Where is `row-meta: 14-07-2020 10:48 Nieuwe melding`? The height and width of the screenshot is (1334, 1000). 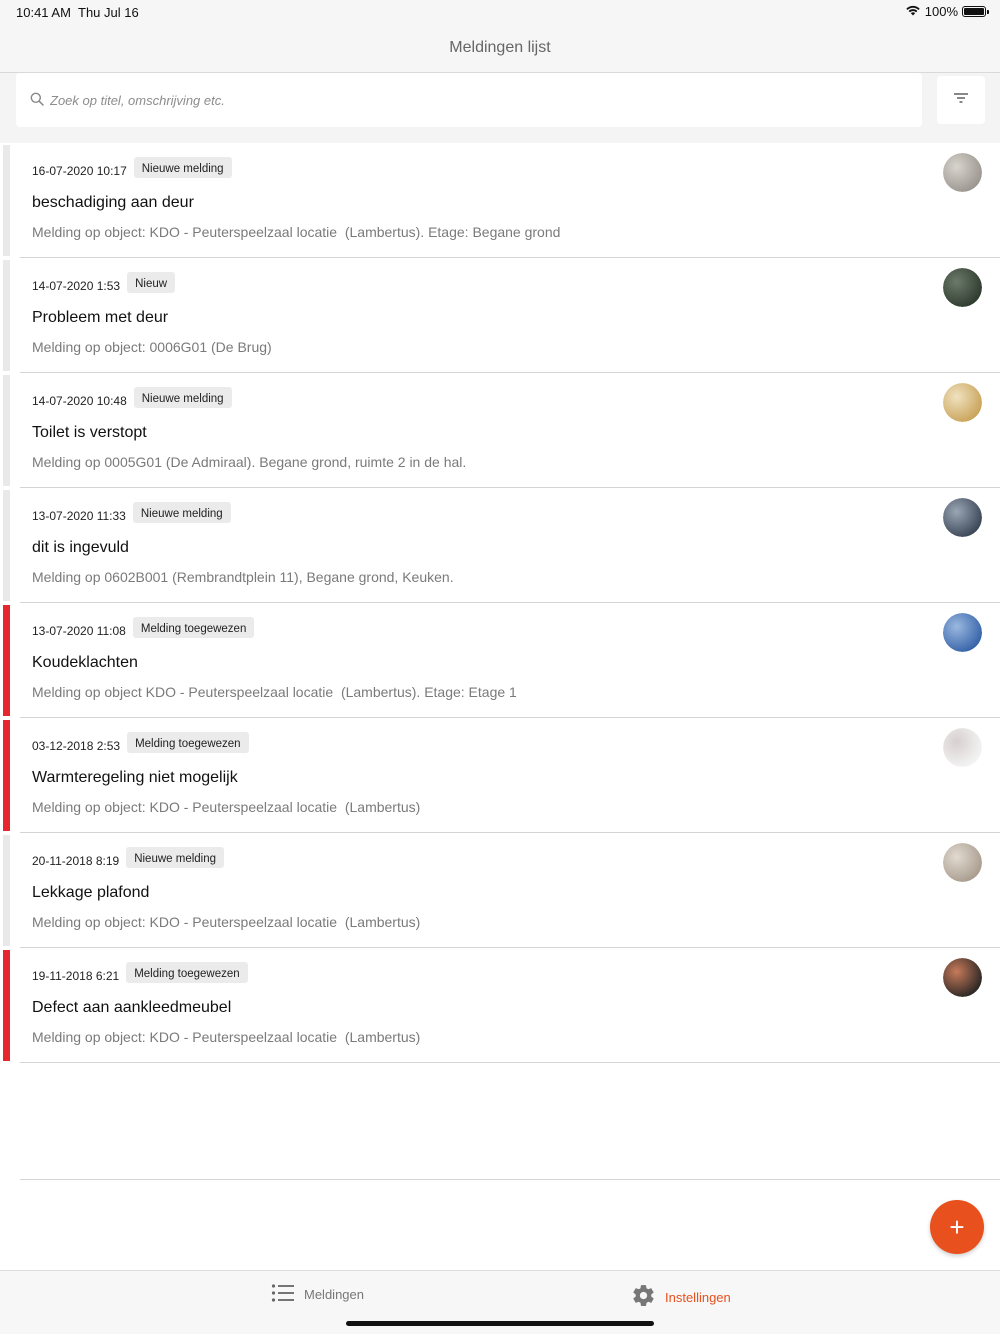
row-meta: 14-07-2020 10:48 Nieuwe melding is located at coordinates (132, 397).